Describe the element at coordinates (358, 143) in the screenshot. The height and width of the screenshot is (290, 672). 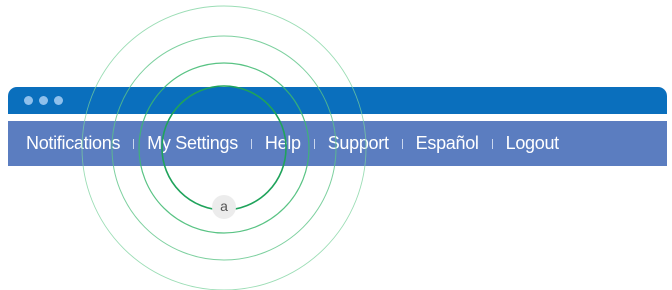
I see `nav-link-support: Support` at that location.